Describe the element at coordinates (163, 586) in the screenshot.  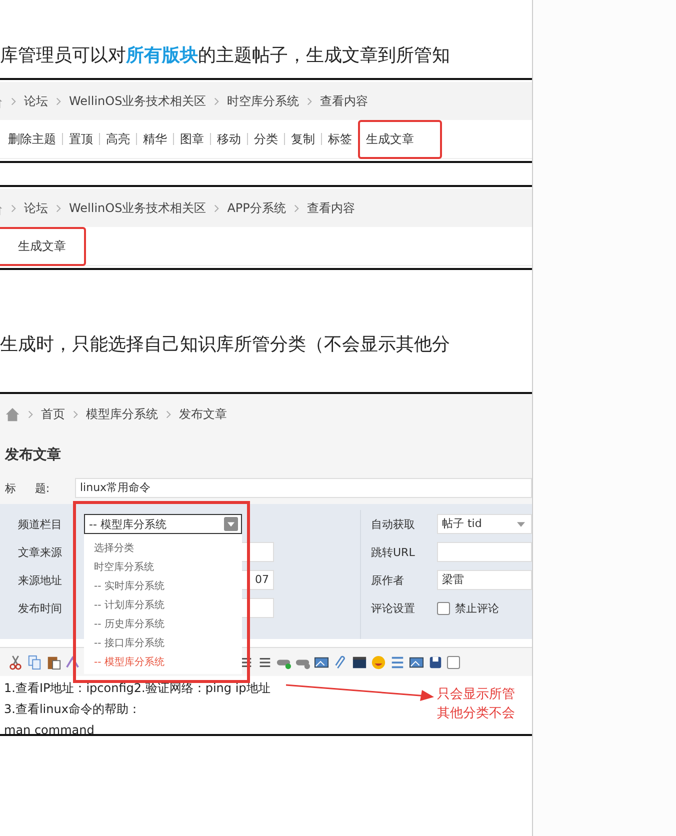
I see `dropdown-option: -- 实时库分系统` at that location.